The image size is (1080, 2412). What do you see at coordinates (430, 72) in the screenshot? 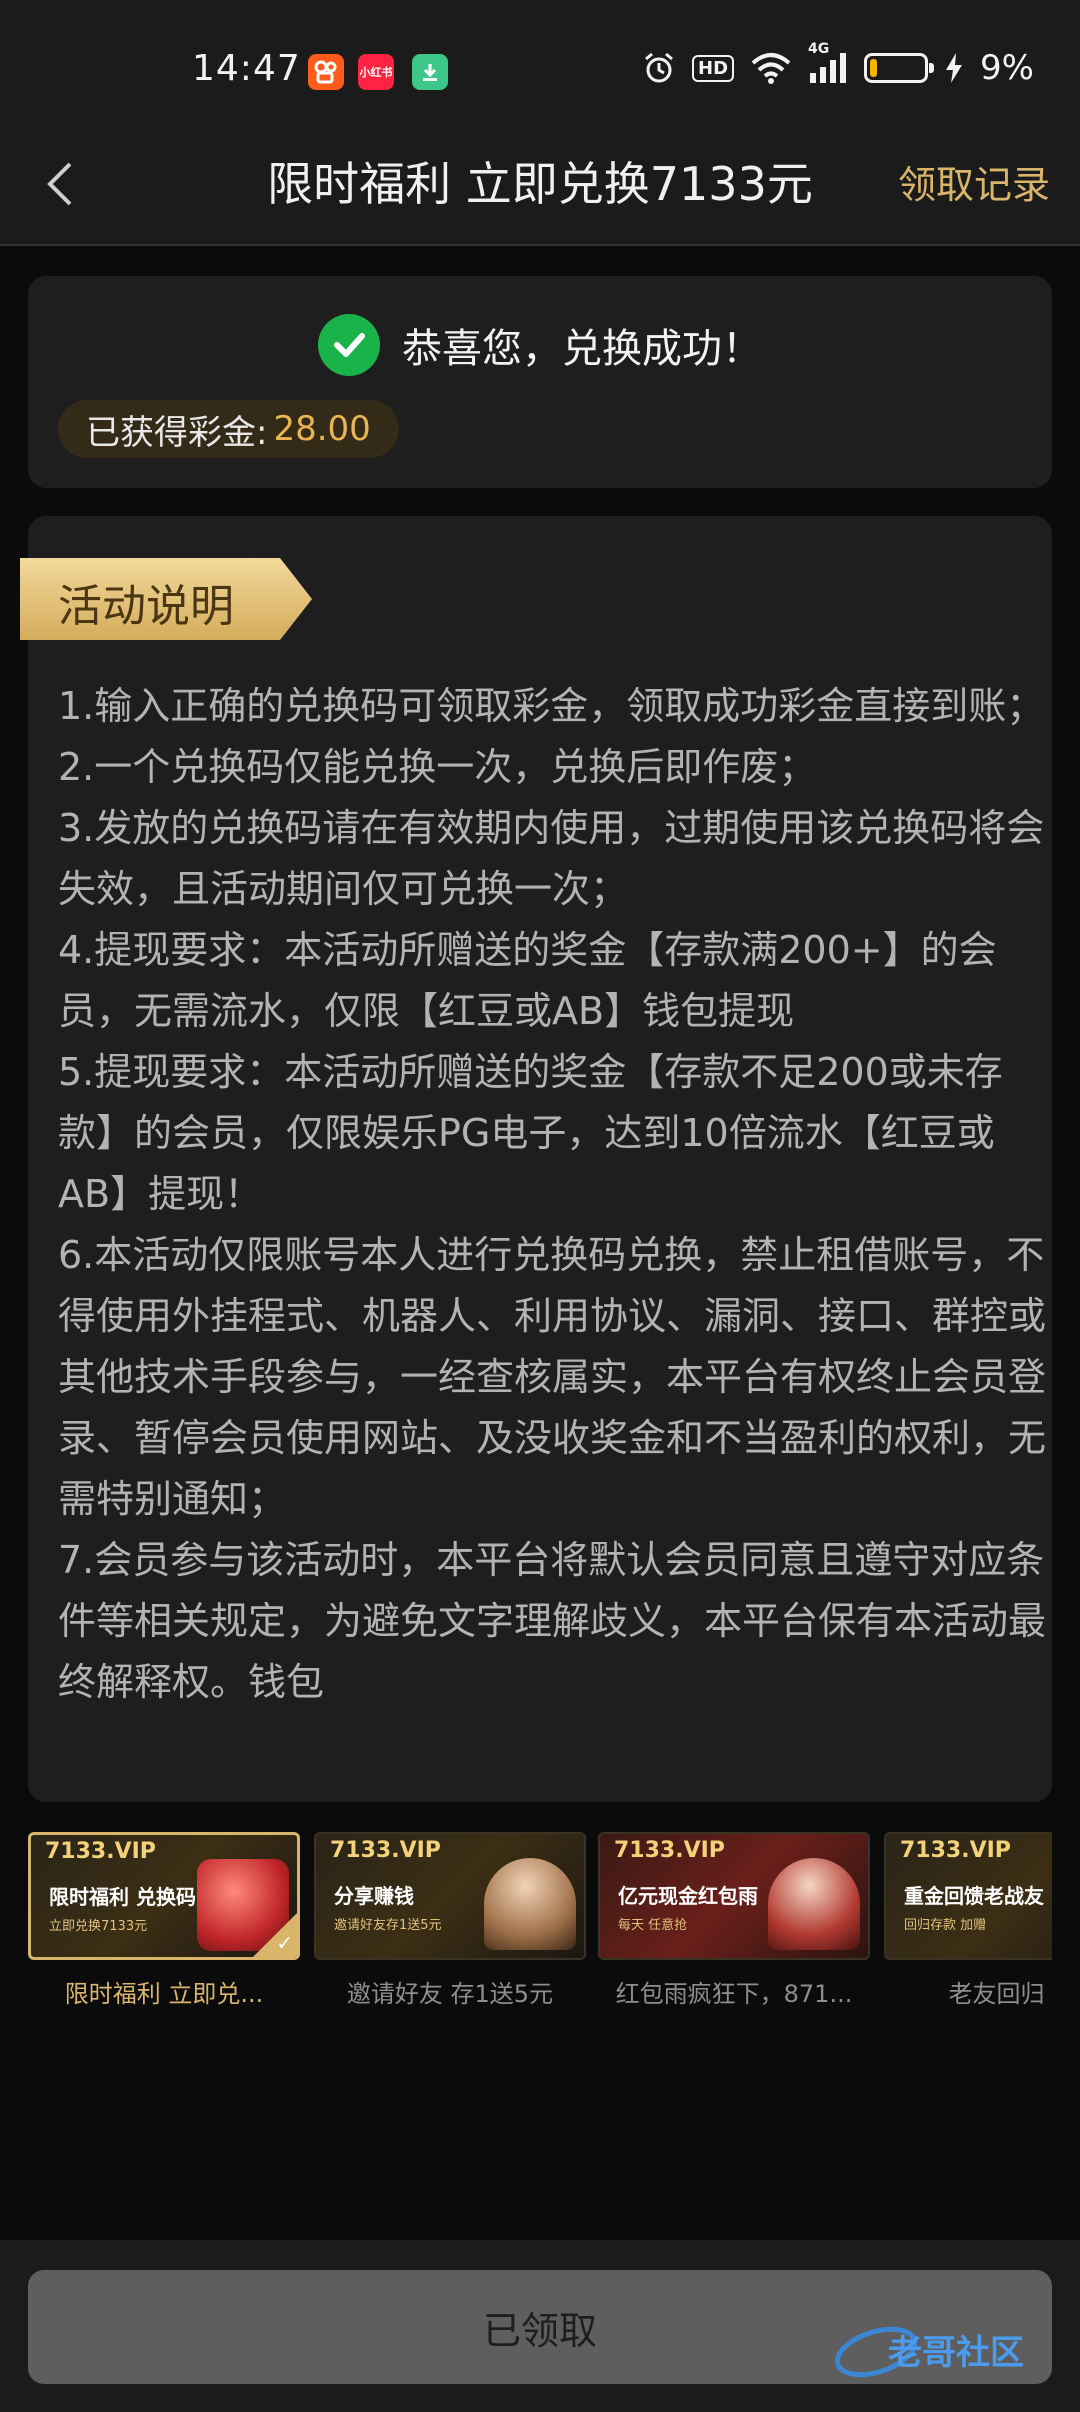
I see `download-app-icon` at bounding box center [430, 72].